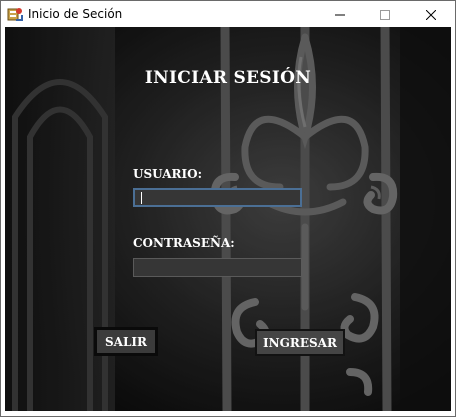  What do you see at coordinates (15, 14) in the screenshot?
I see `java-app-icon` at bounding box center [15, 14].